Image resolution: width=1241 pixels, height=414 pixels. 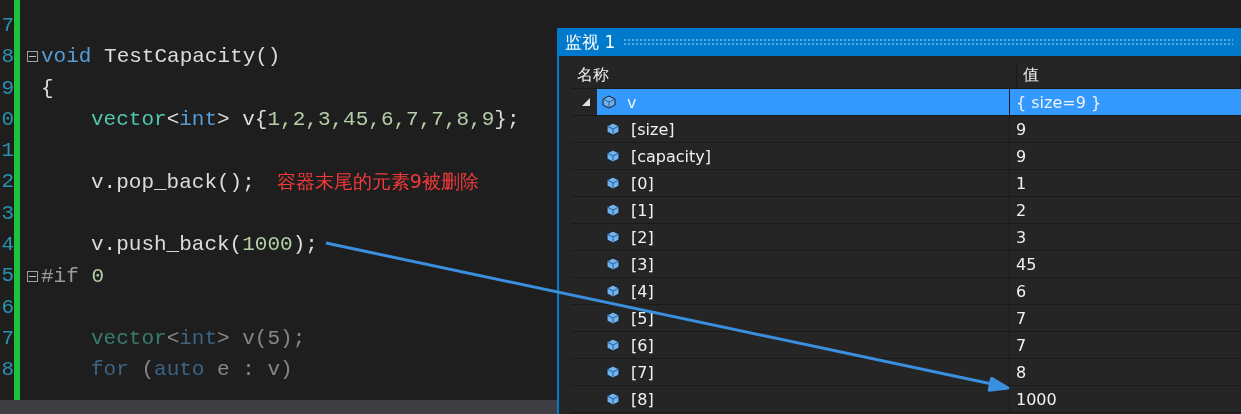 What do you see at coordinates (805, 318) in the screenshot?
I see `watch-name: [5]` at bounding box center [805, 318].